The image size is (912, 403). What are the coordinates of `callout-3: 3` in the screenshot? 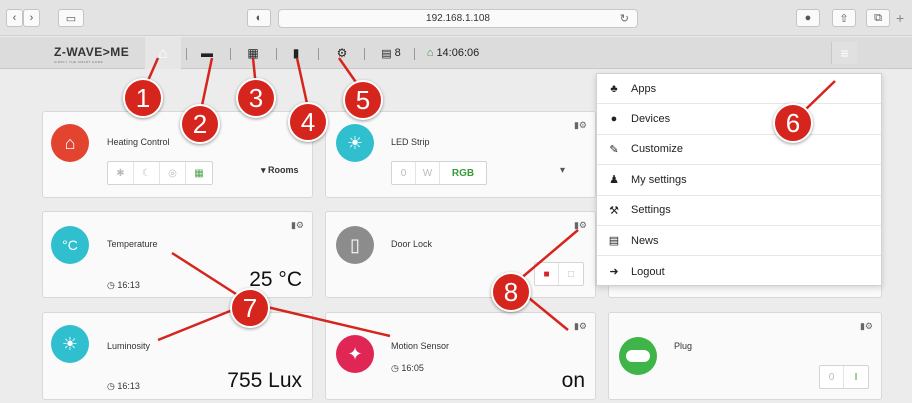 It's located at (256, 98).